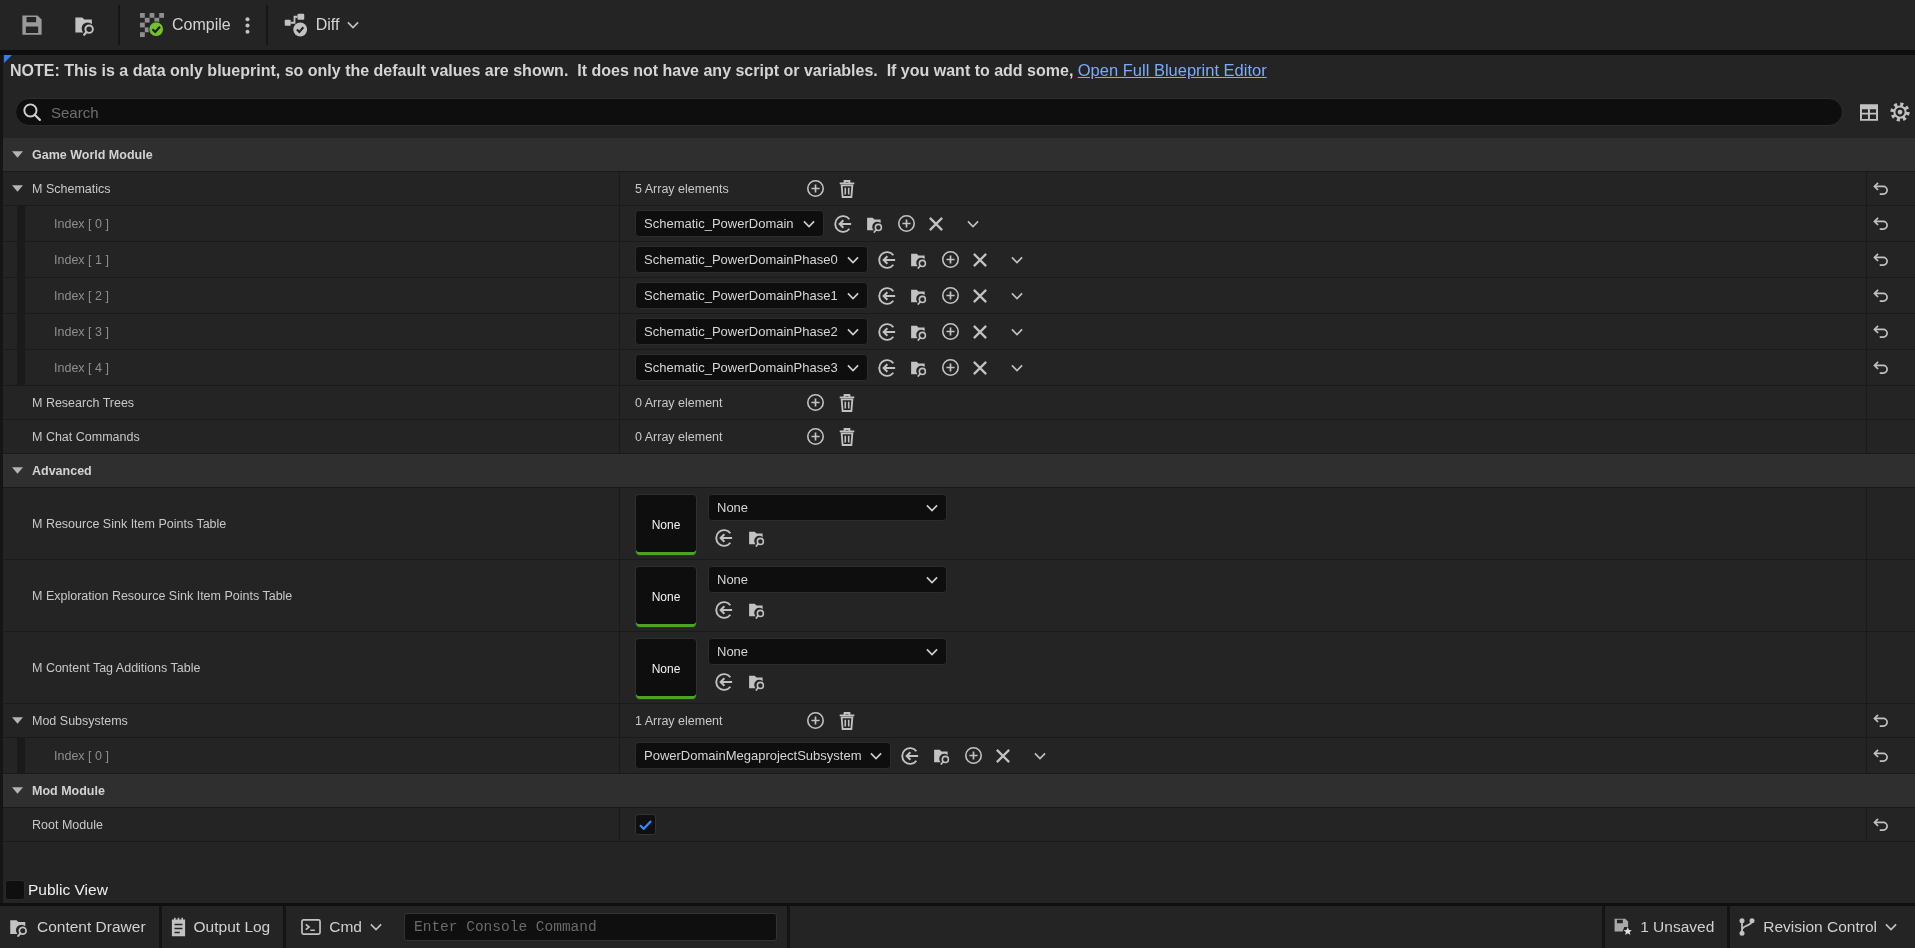 The height and width of the screenshot is (948, 1915). What do you see at coordinates (751, 367) in the screenshot?
I see `dropdown: Schematic_PowerDomainPhase3` at bounding box center [751, 367].